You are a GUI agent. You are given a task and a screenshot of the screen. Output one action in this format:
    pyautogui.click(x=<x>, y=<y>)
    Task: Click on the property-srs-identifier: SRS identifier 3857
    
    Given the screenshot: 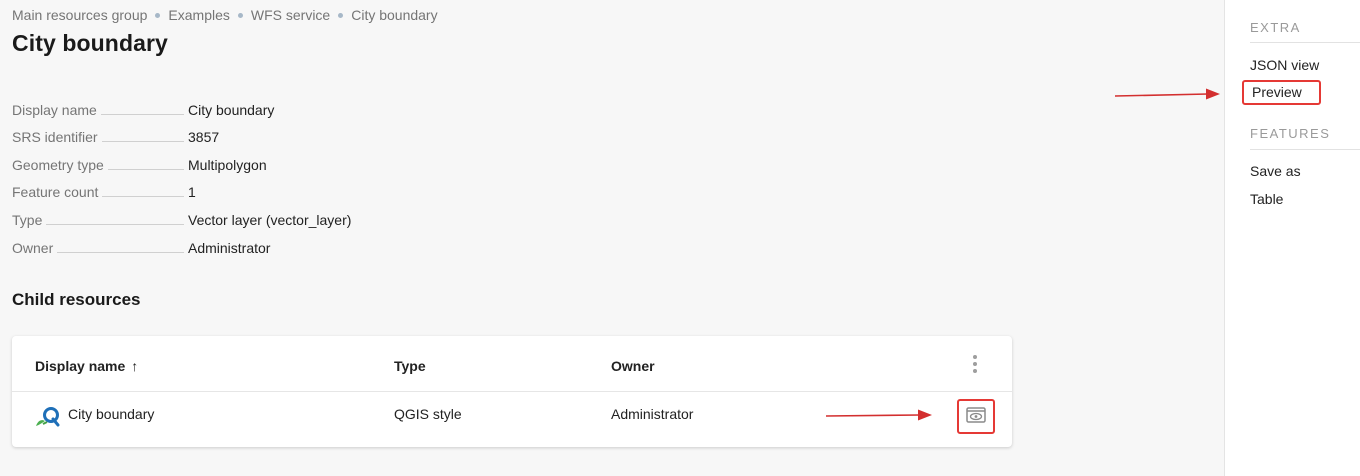 What is the action you would take?
    pyautogui.click(x=192, y=132)
    